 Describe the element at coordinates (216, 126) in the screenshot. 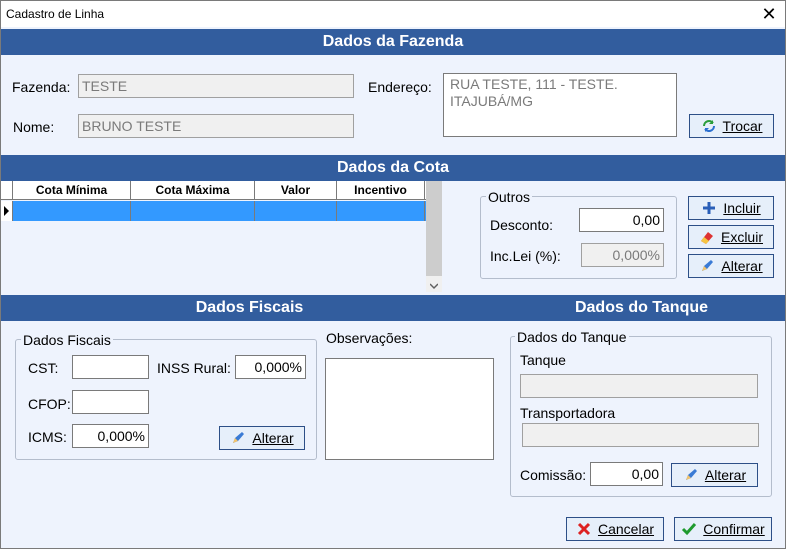

I see `nome-field: BRUNO TESTE` at that location.